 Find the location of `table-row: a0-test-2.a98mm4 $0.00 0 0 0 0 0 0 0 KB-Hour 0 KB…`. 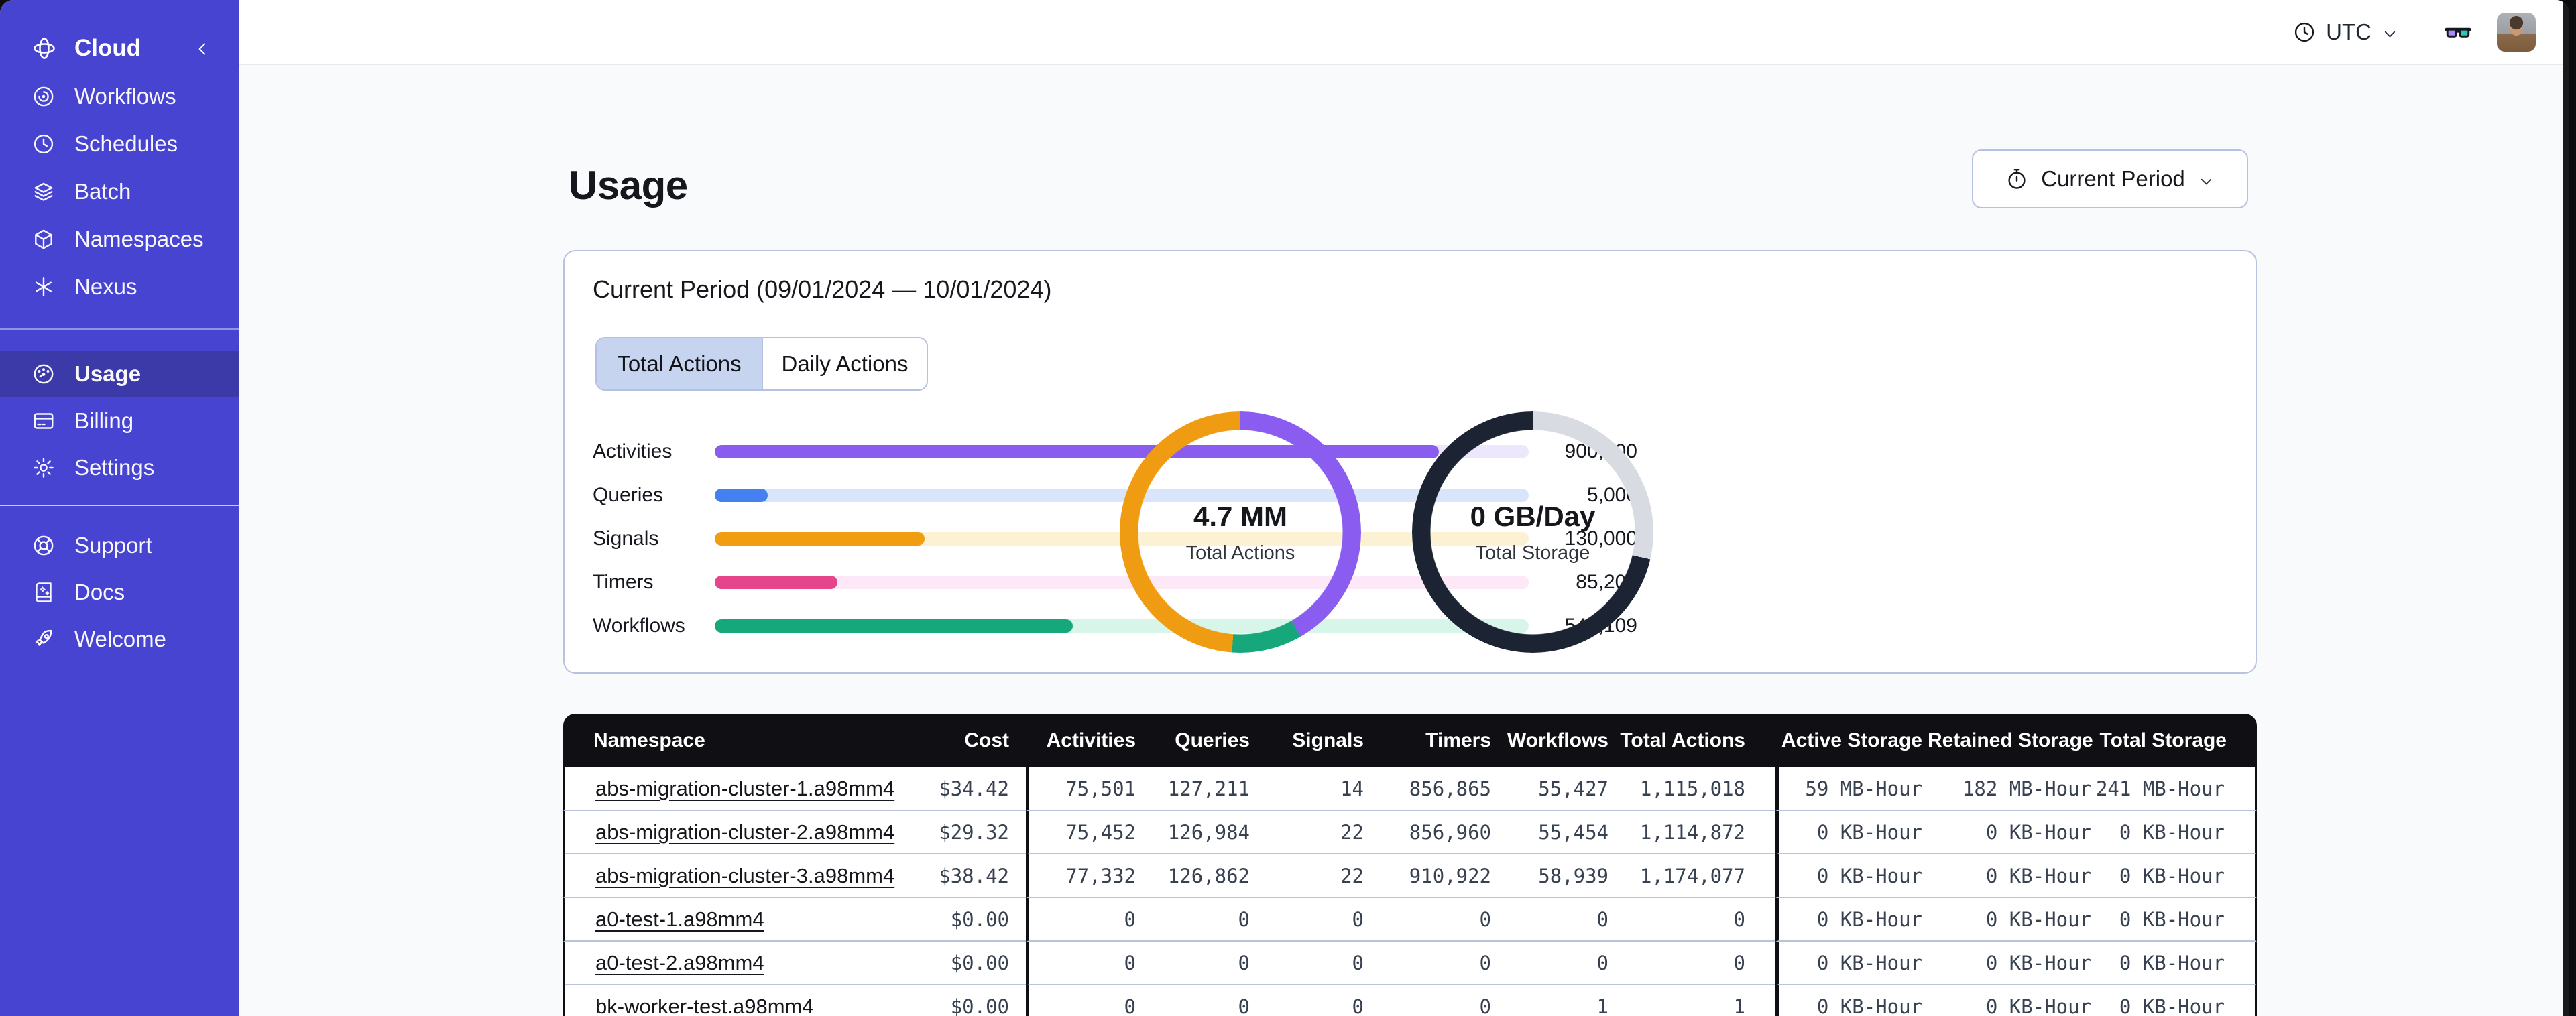

table-row: a0-test-2.a98mm4 $0.00 0 0 0 0 0 0 0 KB-Hour 0 KB… is located at coordinates (1410, 963).